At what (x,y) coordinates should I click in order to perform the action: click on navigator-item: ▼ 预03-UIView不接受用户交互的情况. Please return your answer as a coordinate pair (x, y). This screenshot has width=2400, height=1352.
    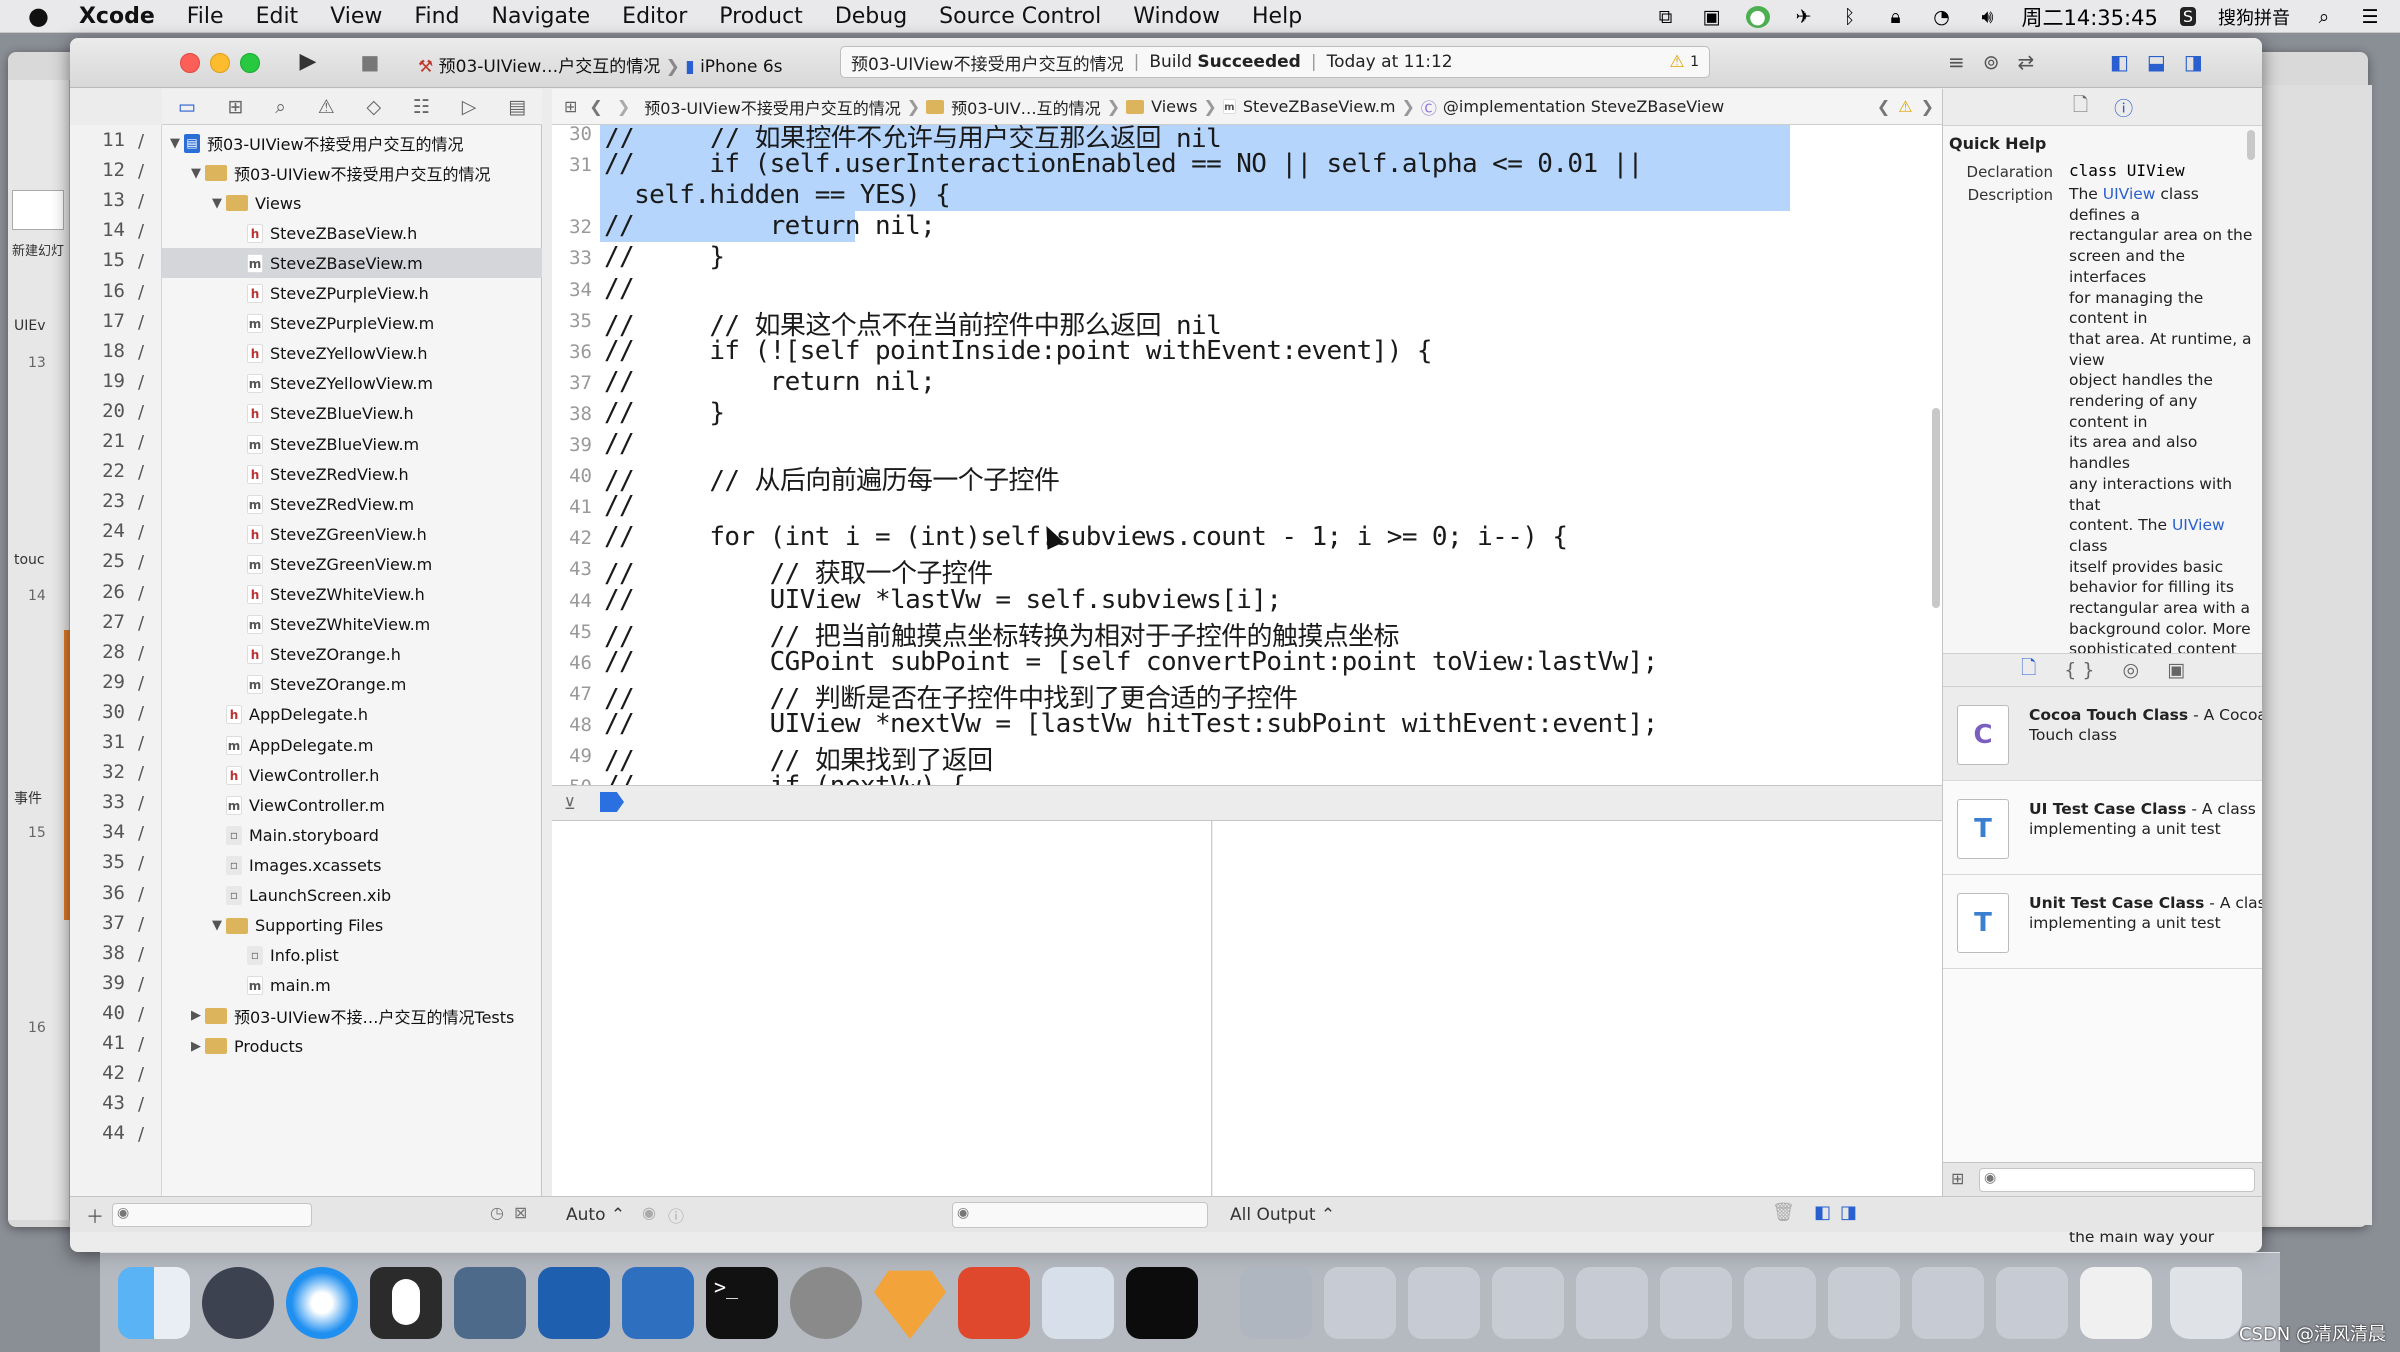
    Looking at the image, I should click on (352, 173).